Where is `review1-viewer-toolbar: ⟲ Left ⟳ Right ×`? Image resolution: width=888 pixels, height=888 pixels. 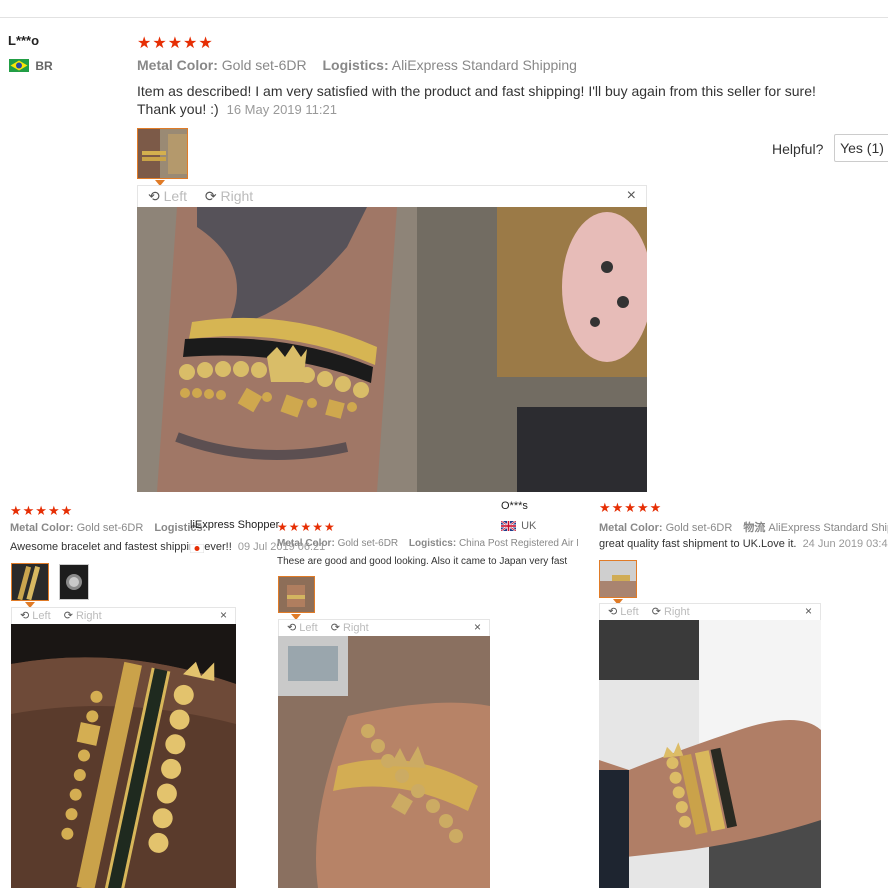
review1-viewer-toolbar: ⟲ Left ⟳ Right × is located at coordinates (392, 196).